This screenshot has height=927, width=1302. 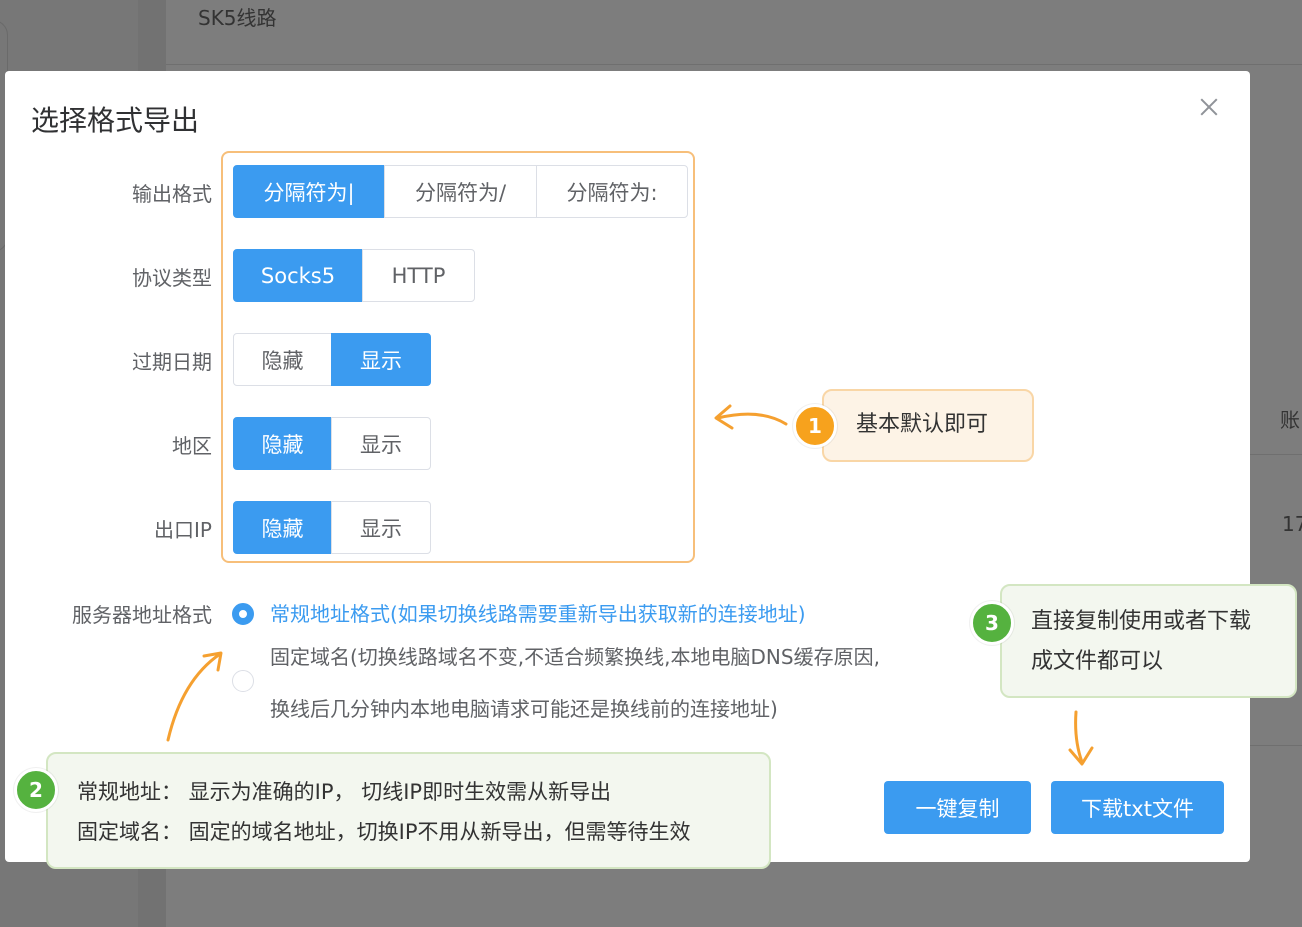 I want to click on close-icon, so click(x=1209, y=107).